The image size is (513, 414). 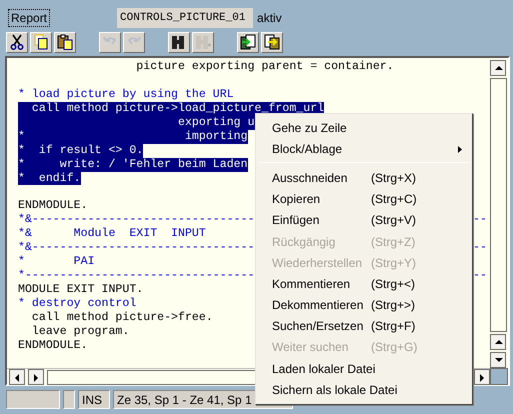 I want to click on code-line: MODULE EXIT INPUT., so click(x=81, y=289).